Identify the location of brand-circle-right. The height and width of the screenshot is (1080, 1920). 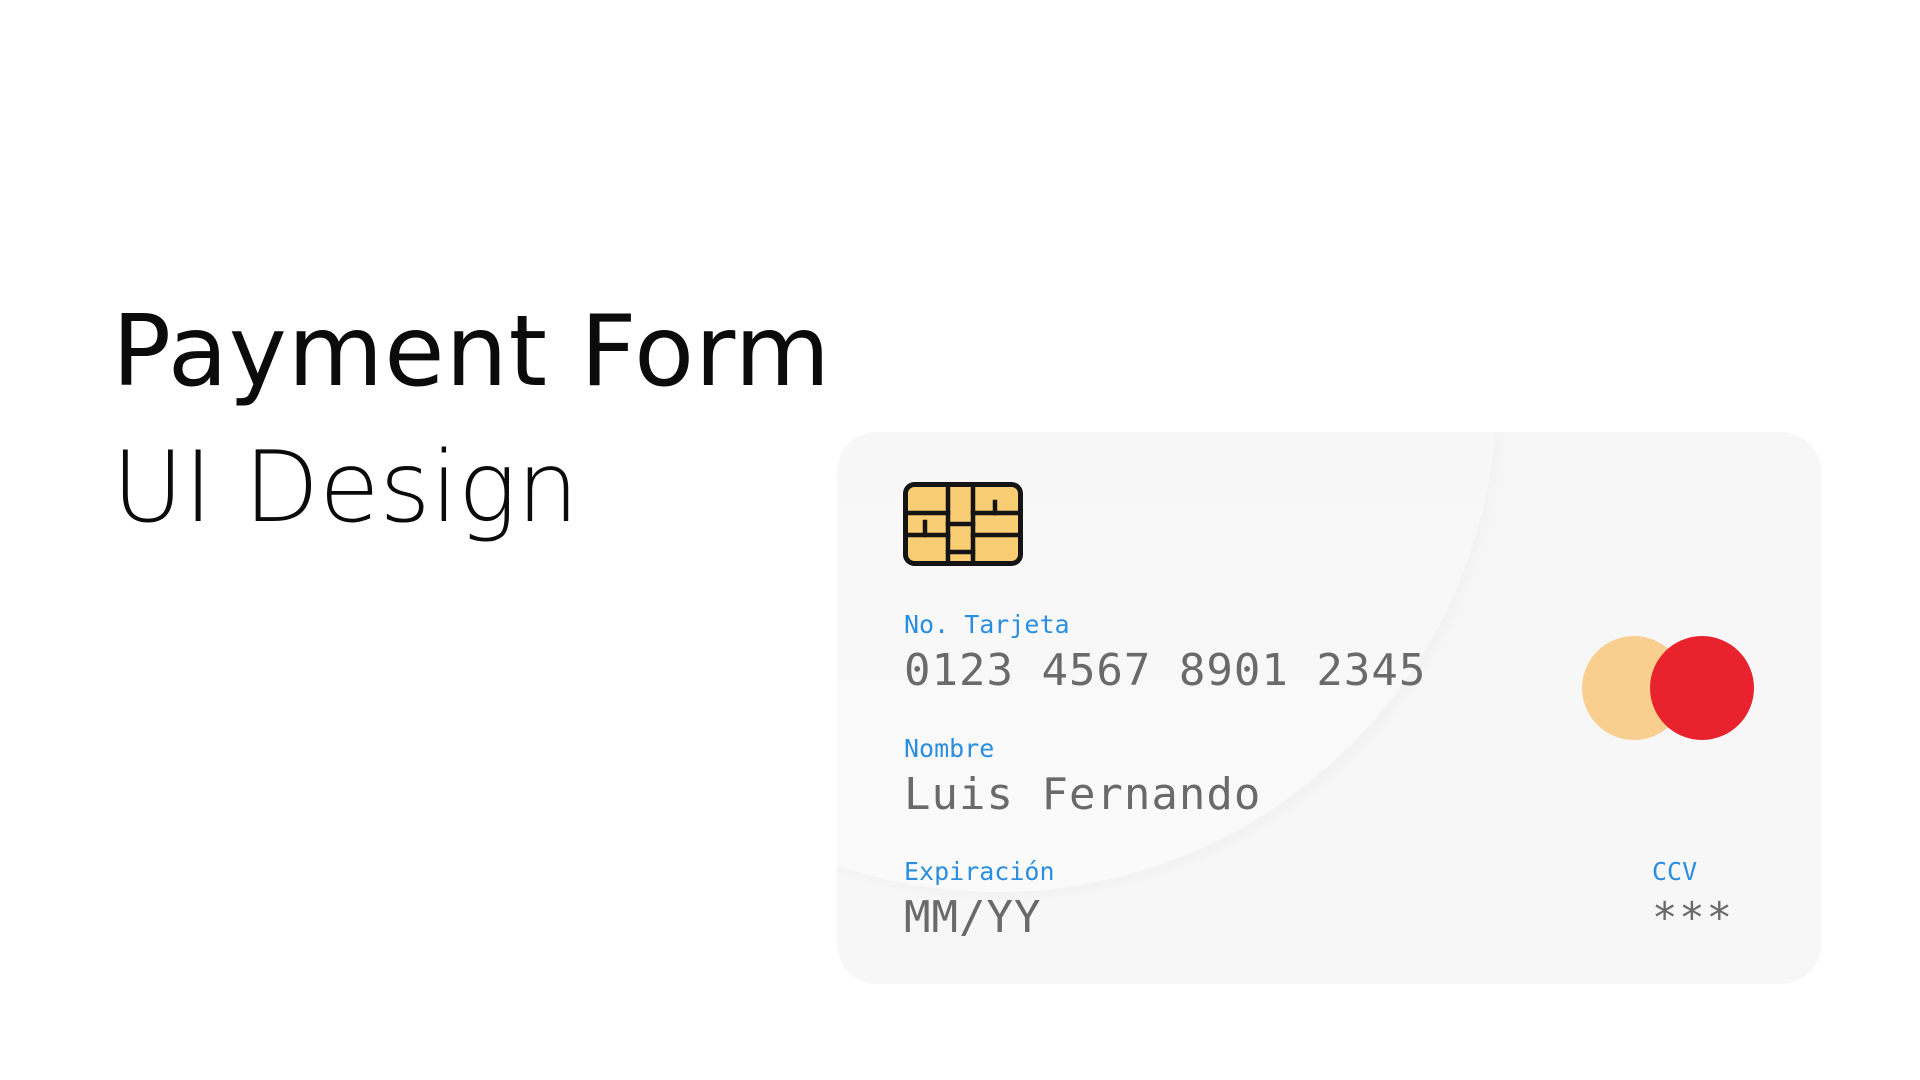
(1702, 688).